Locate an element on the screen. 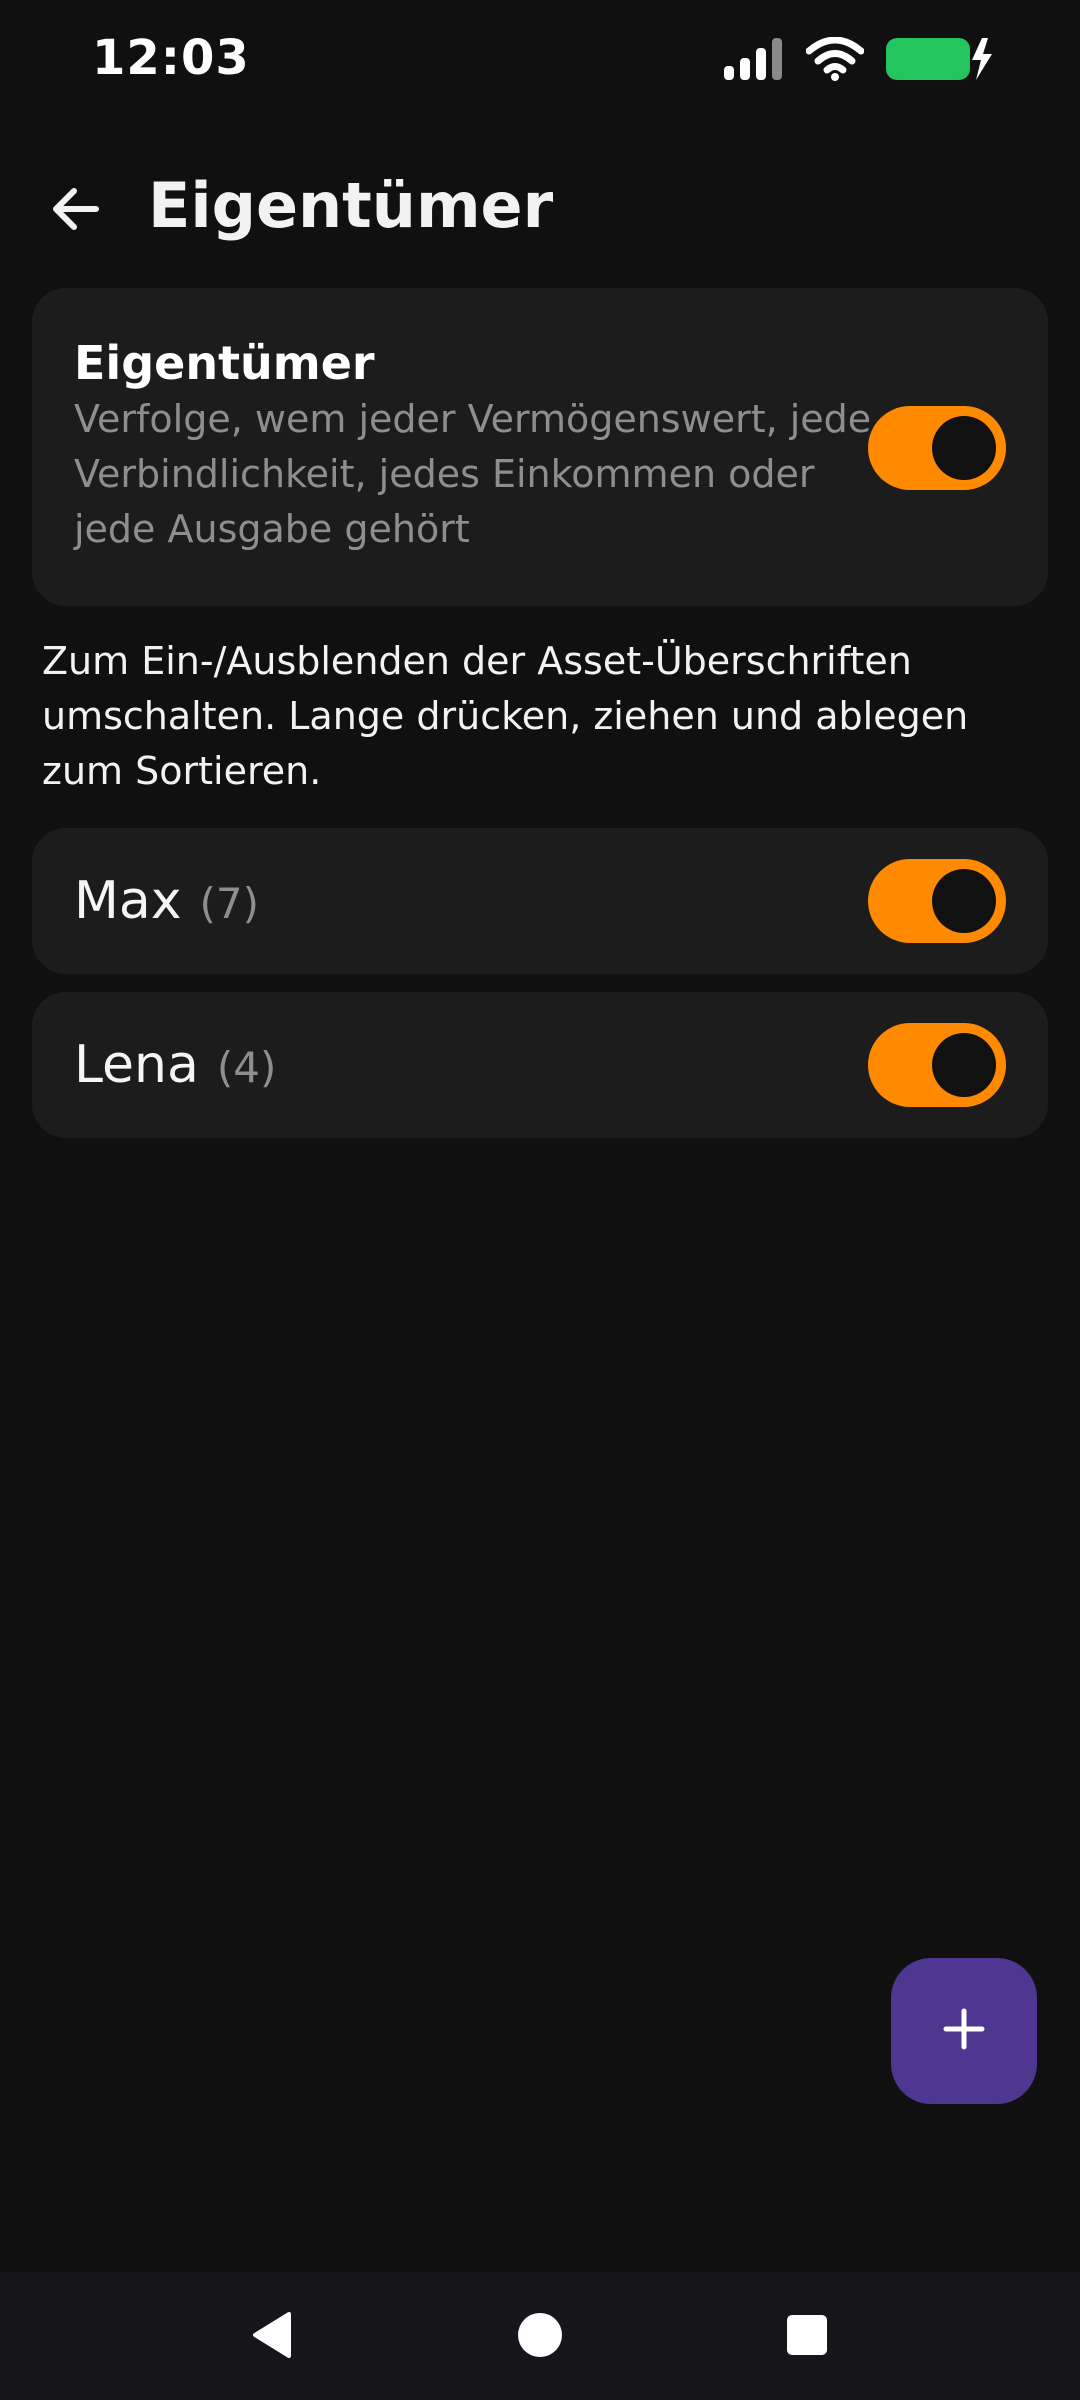  nav-recents-button is located at coordinates (807, 2337).